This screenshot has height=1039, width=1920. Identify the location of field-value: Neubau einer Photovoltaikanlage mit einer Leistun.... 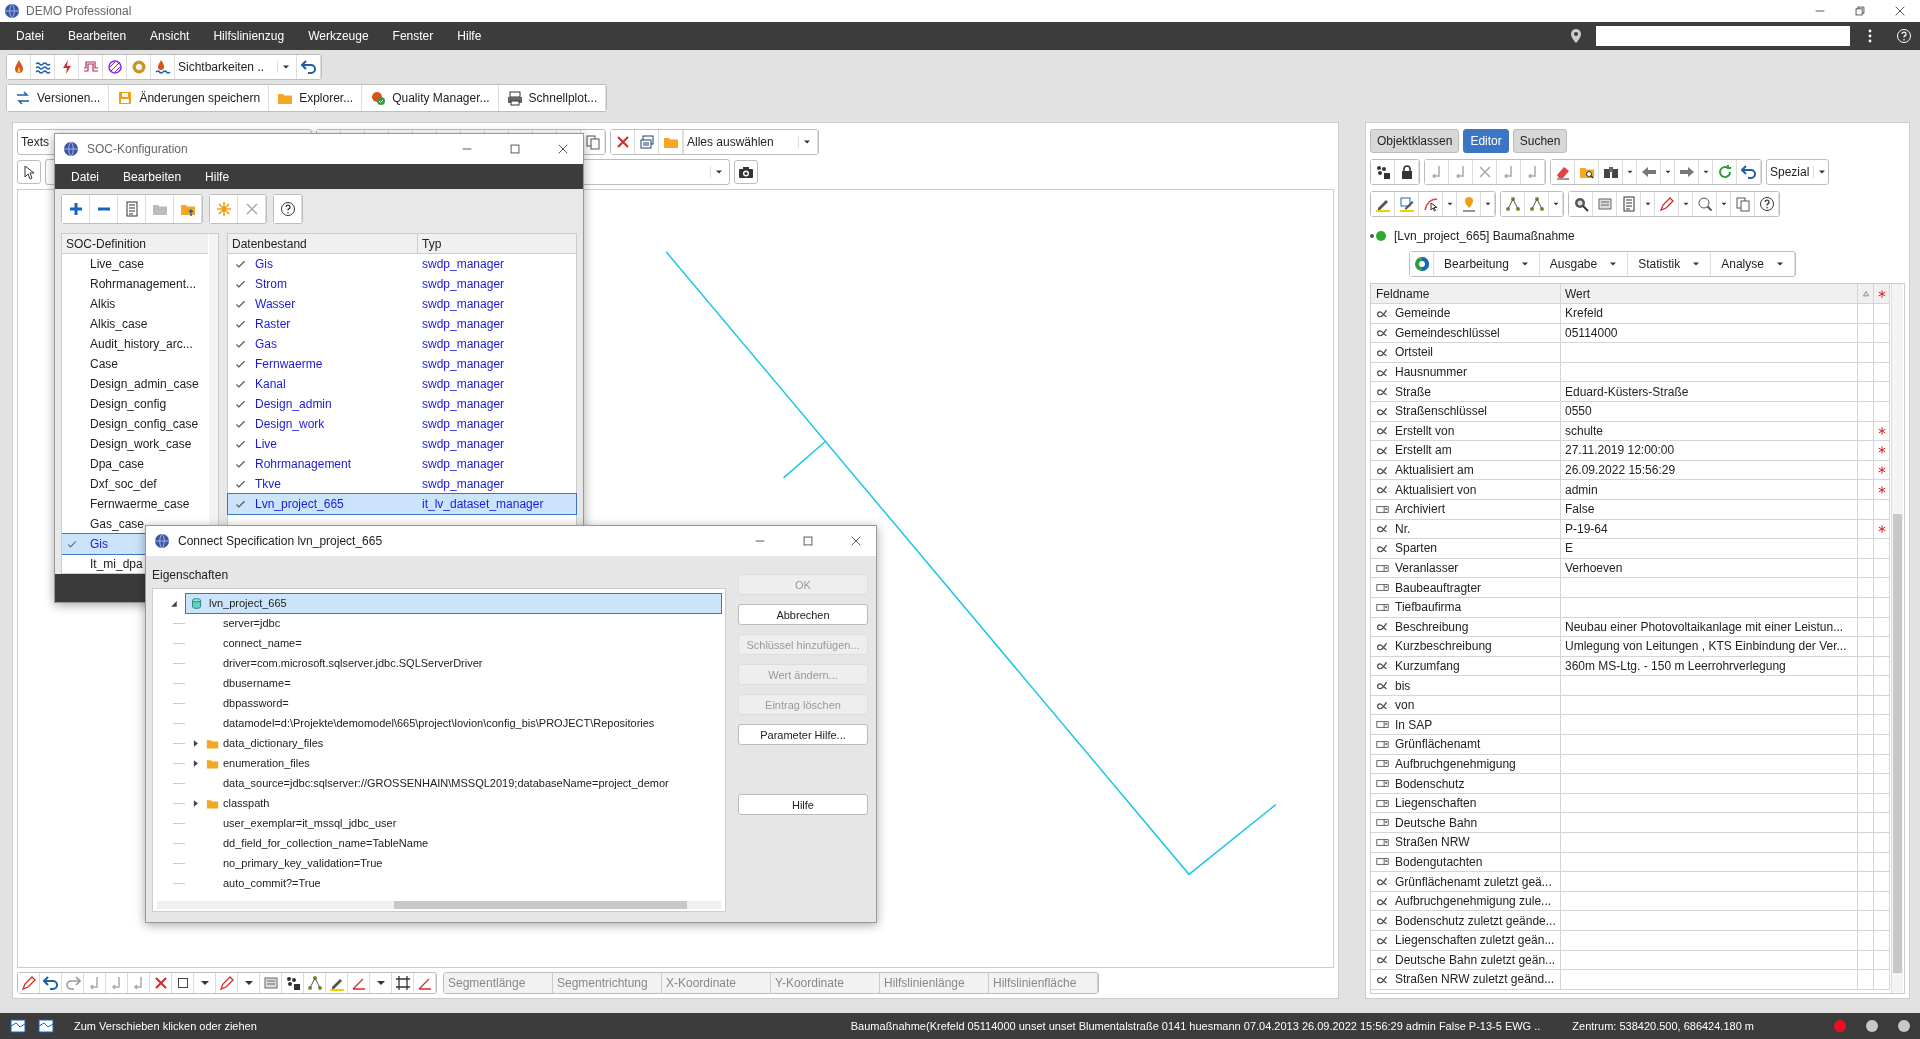
(1704, 626).